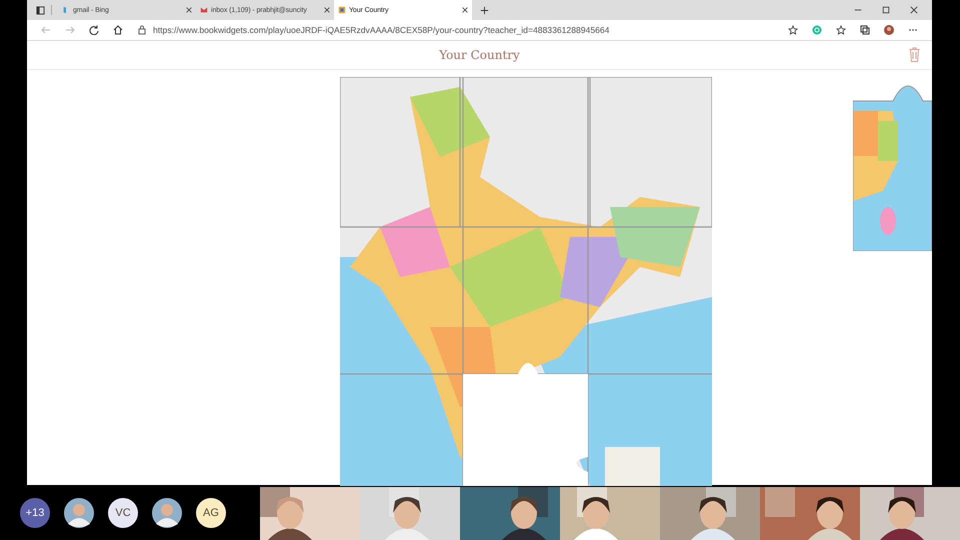 The width and height of the screenshot is (960, 540). What do you see at coordinates (211, 513) in the screenshot?
I see `participant-avatar: AG` at bounding box center [211, 513].